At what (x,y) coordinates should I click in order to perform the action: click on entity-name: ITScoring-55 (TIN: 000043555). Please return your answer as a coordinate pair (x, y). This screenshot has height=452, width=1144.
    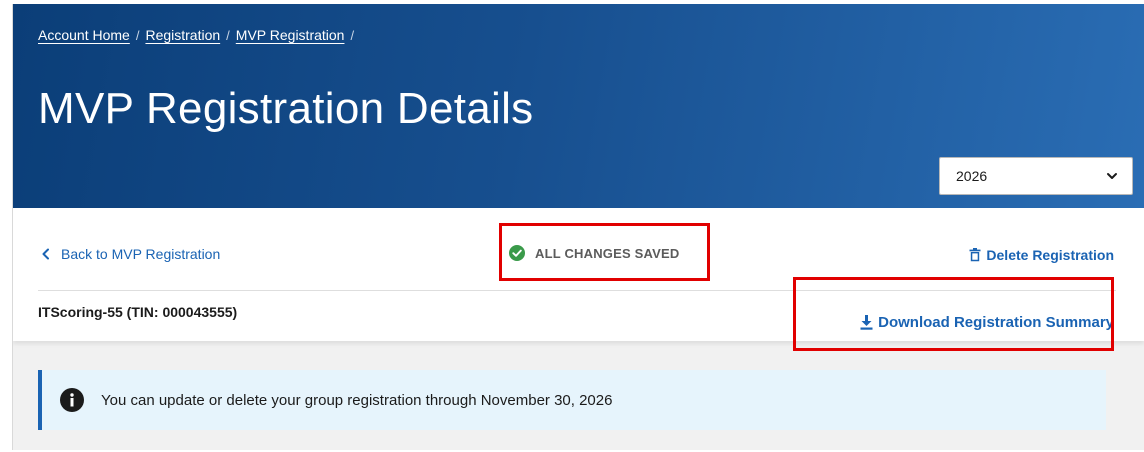
    Looking at the image, I should click on (138, 312).